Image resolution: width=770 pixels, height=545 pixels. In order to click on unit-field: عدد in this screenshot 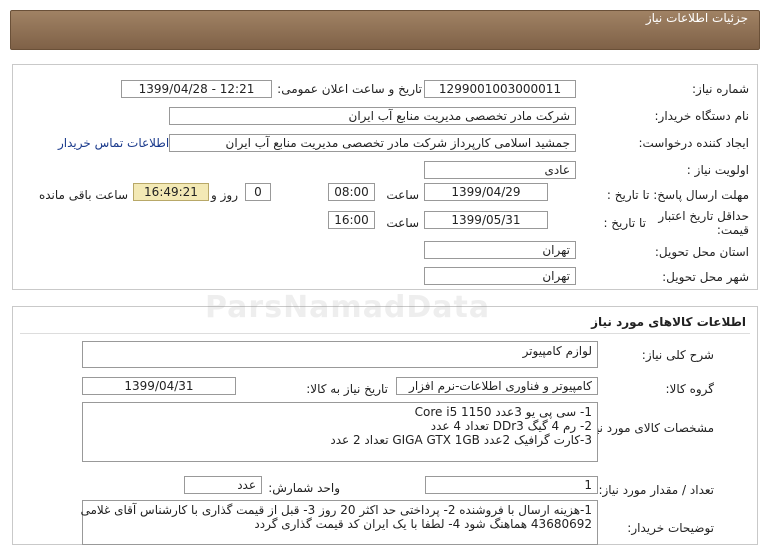, I will do `click(223, 485)`.